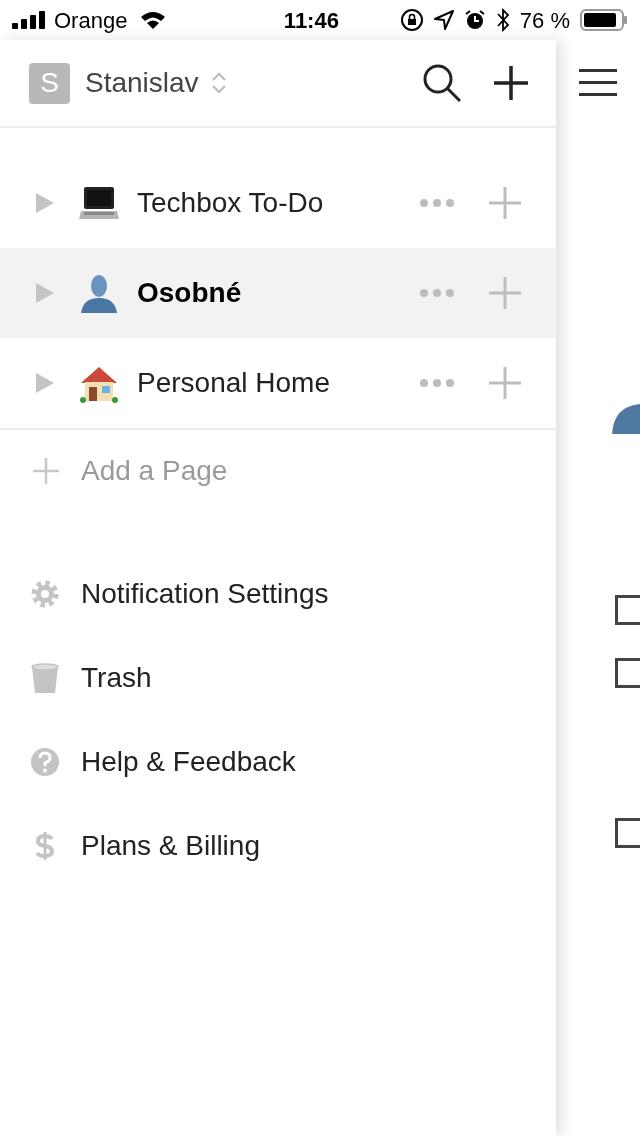 The height and width of the screenshot is (1136, 640). I want to click on page-item: Techbox To-Do, so click(278, 203).